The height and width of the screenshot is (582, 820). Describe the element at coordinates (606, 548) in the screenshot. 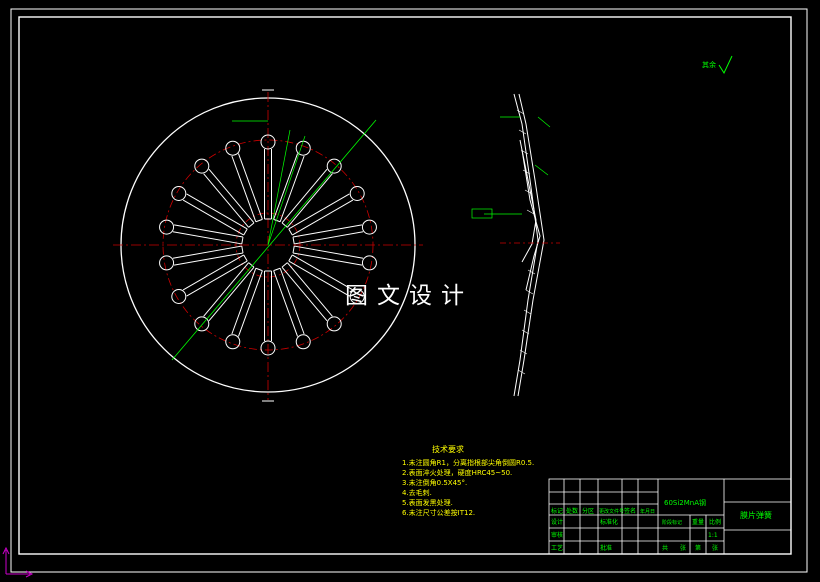

I see `tb-label-approve: 批准` at that location.